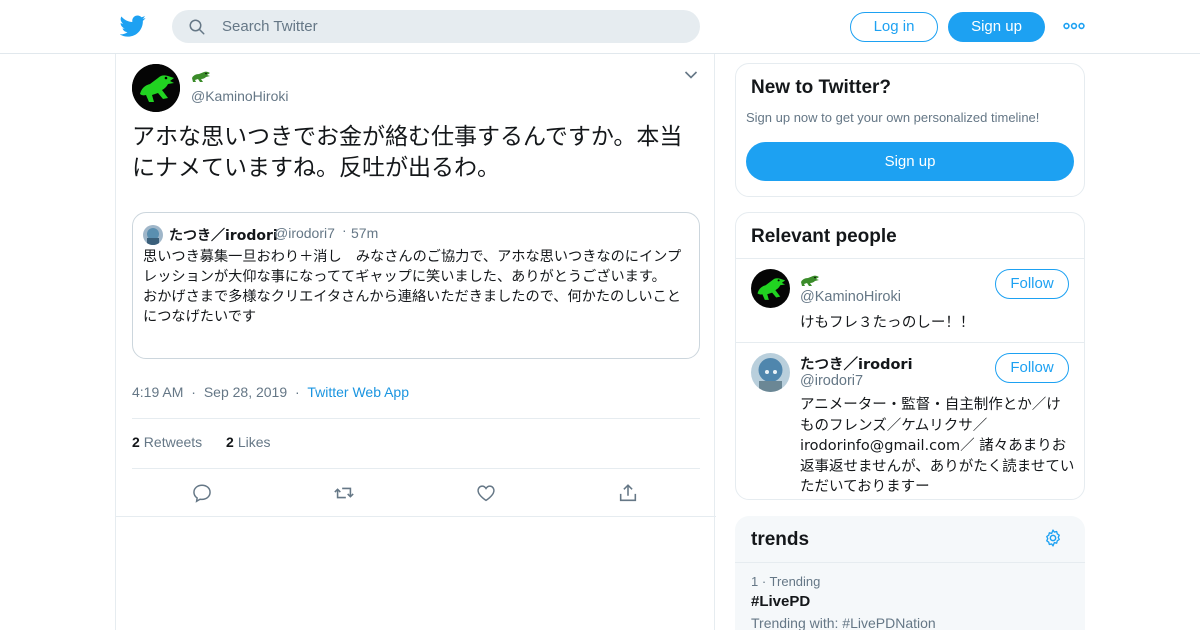 This screenshot has height=630, width=1200. What do you see at coordinates (245, 392) in the screenshot?
I see `tweet-date: Sep 28, 2019` at bounding box center [245, 392].